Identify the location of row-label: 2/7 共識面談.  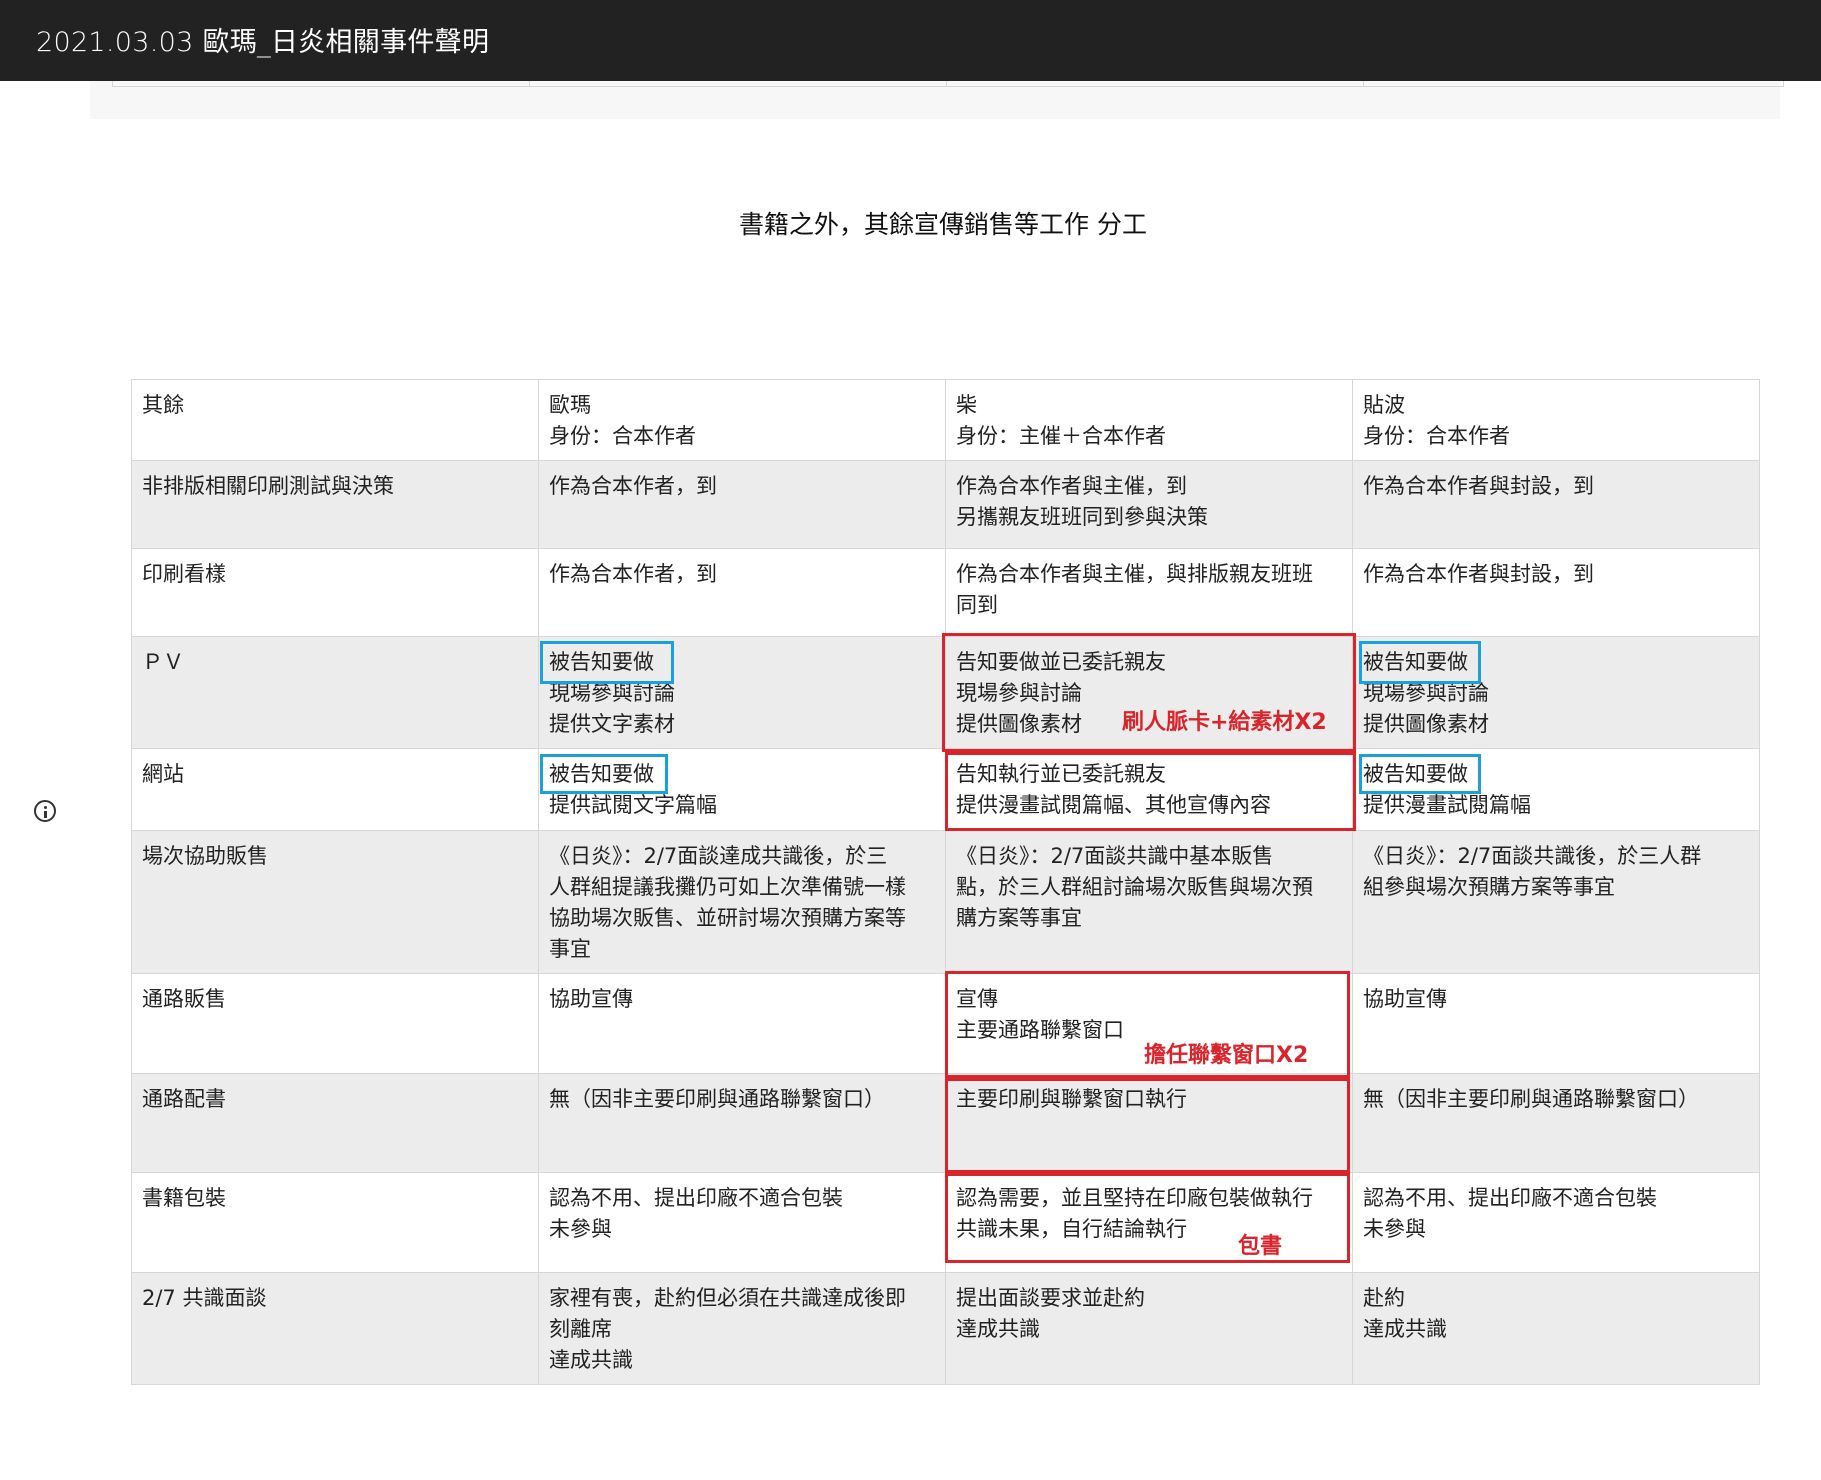
(335, 1328).